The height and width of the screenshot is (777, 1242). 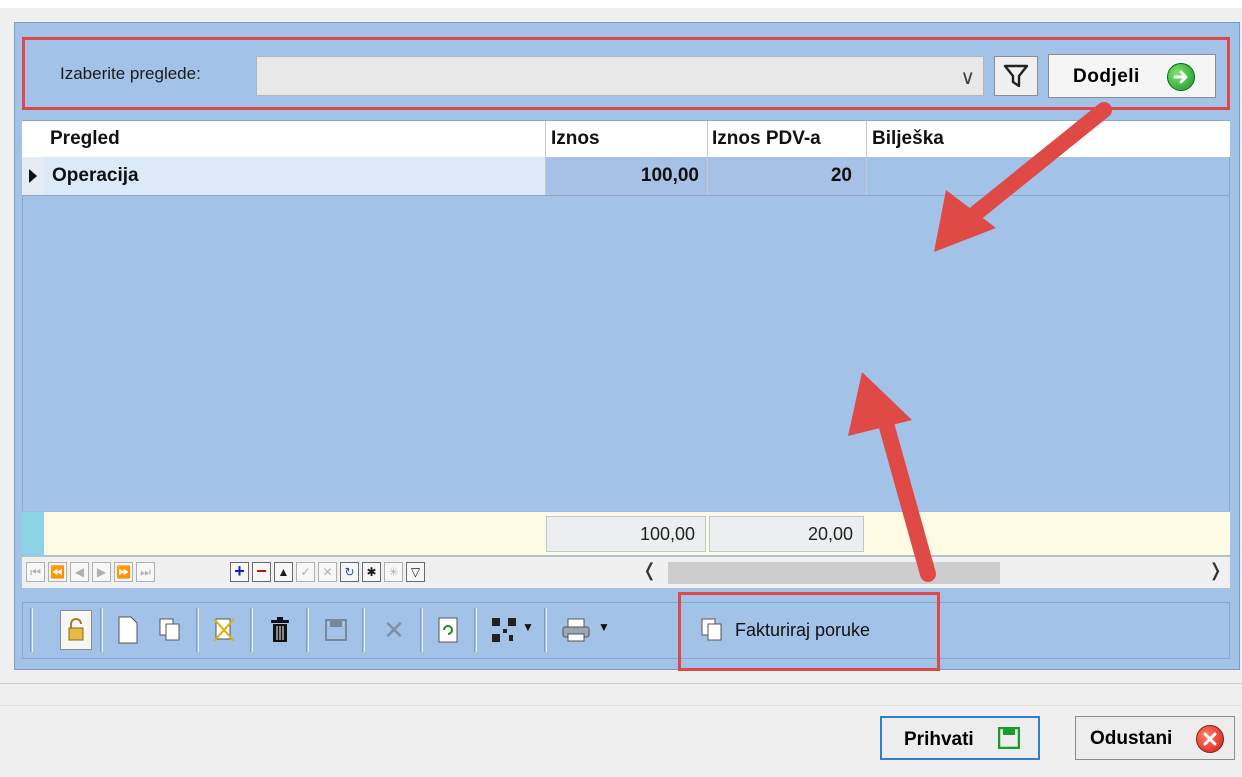 I want to click on scrollbar-thumb, so click(x=834, y=573).